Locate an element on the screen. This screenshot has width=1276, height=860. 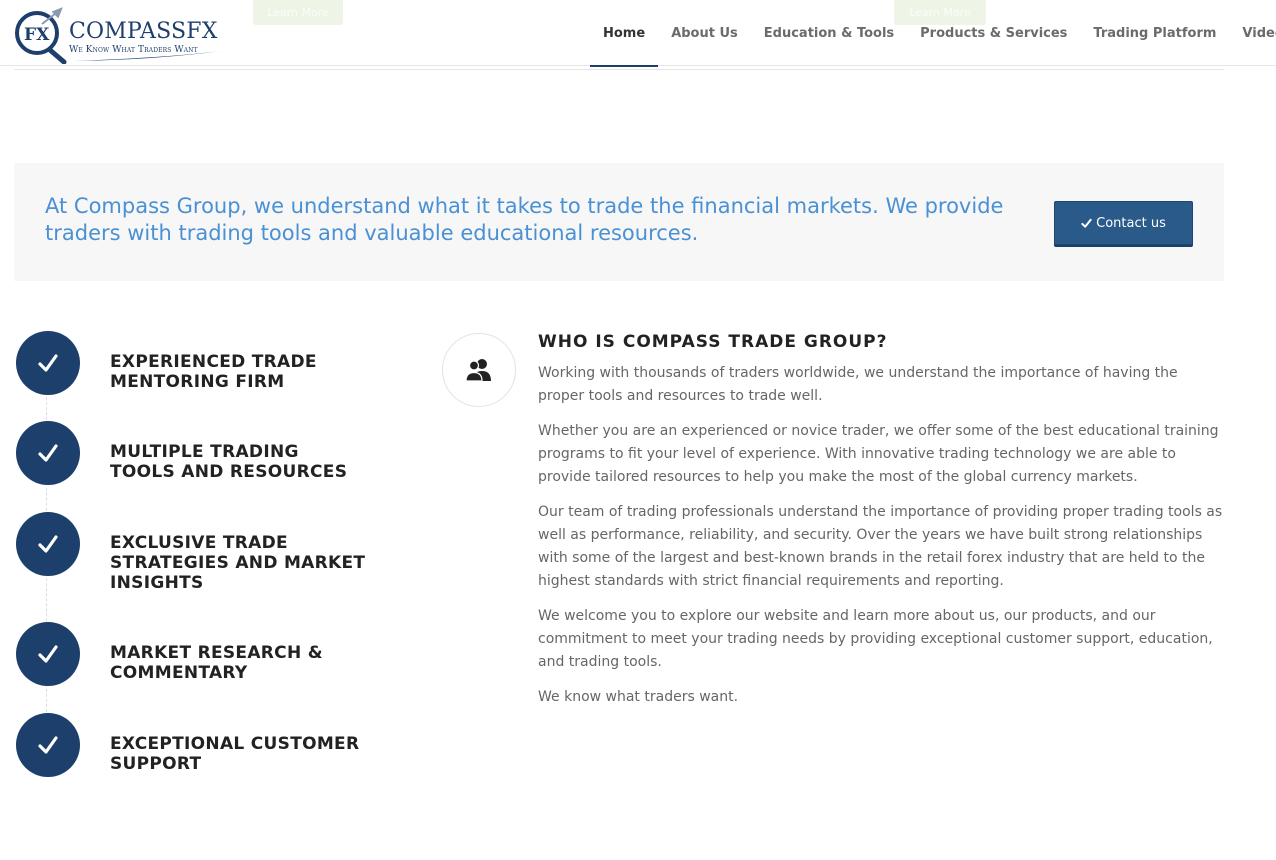
nav-item-about-us: About Us is located at coordinates (704, 33).